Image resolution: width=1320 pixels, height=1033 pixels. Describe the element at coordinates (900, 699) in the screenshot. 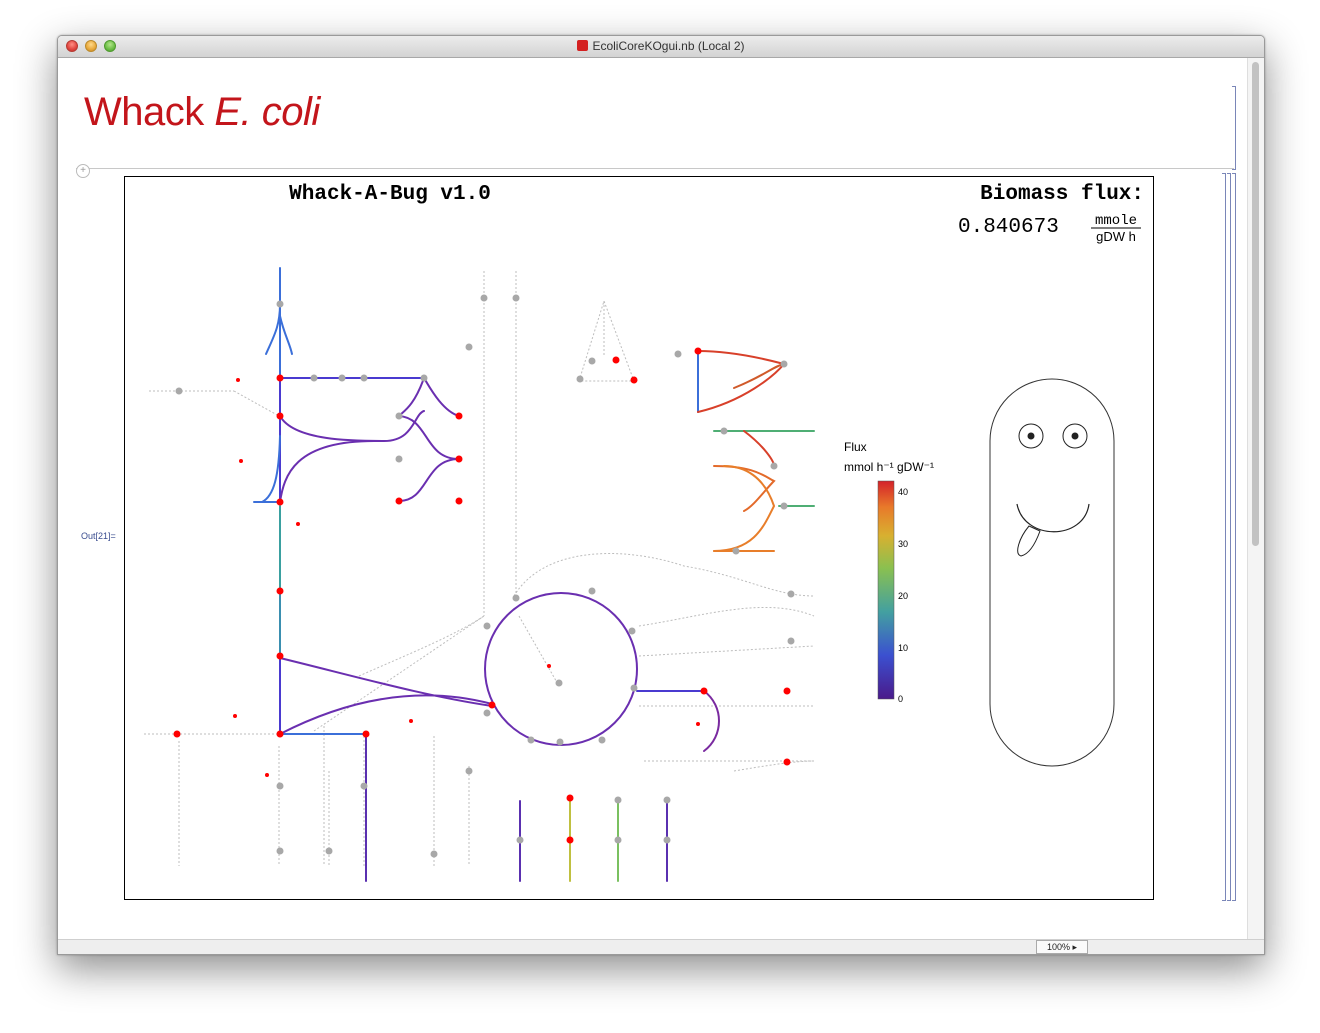

I see `legend-tick-0: 0` at that location.